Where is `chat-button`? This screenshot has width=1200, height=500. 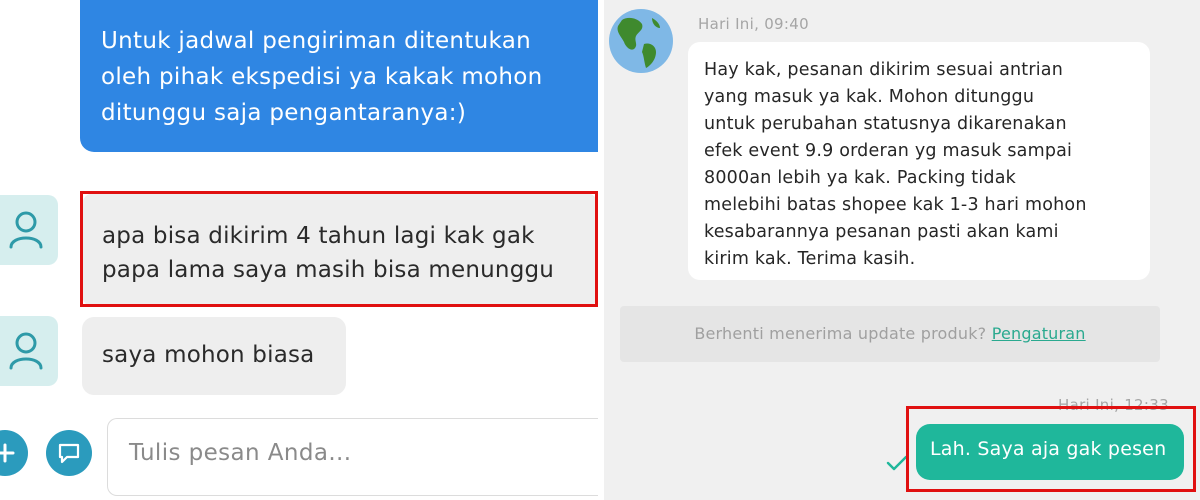 chat-button is located at coordinates (69, 453).